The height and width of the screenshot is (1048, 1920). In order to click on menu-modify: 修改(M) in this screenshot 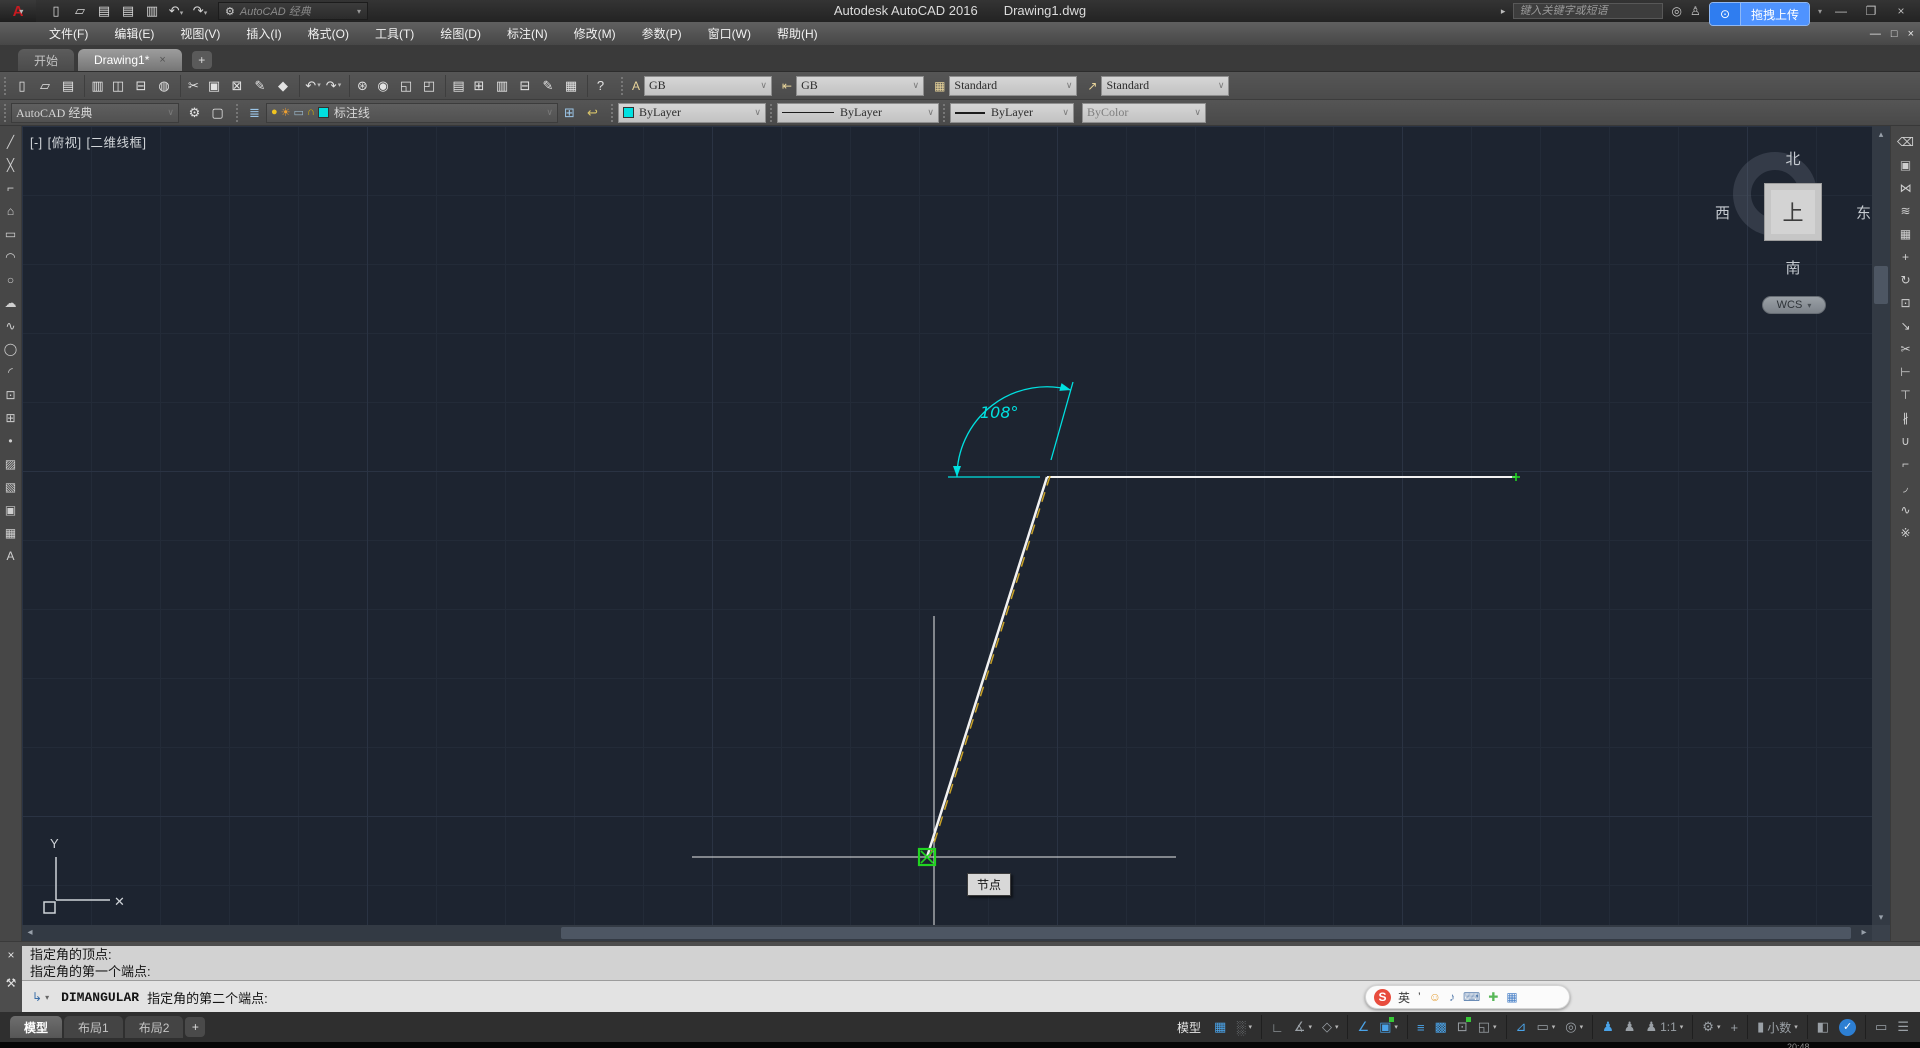, I will do `click(595, 34)`.